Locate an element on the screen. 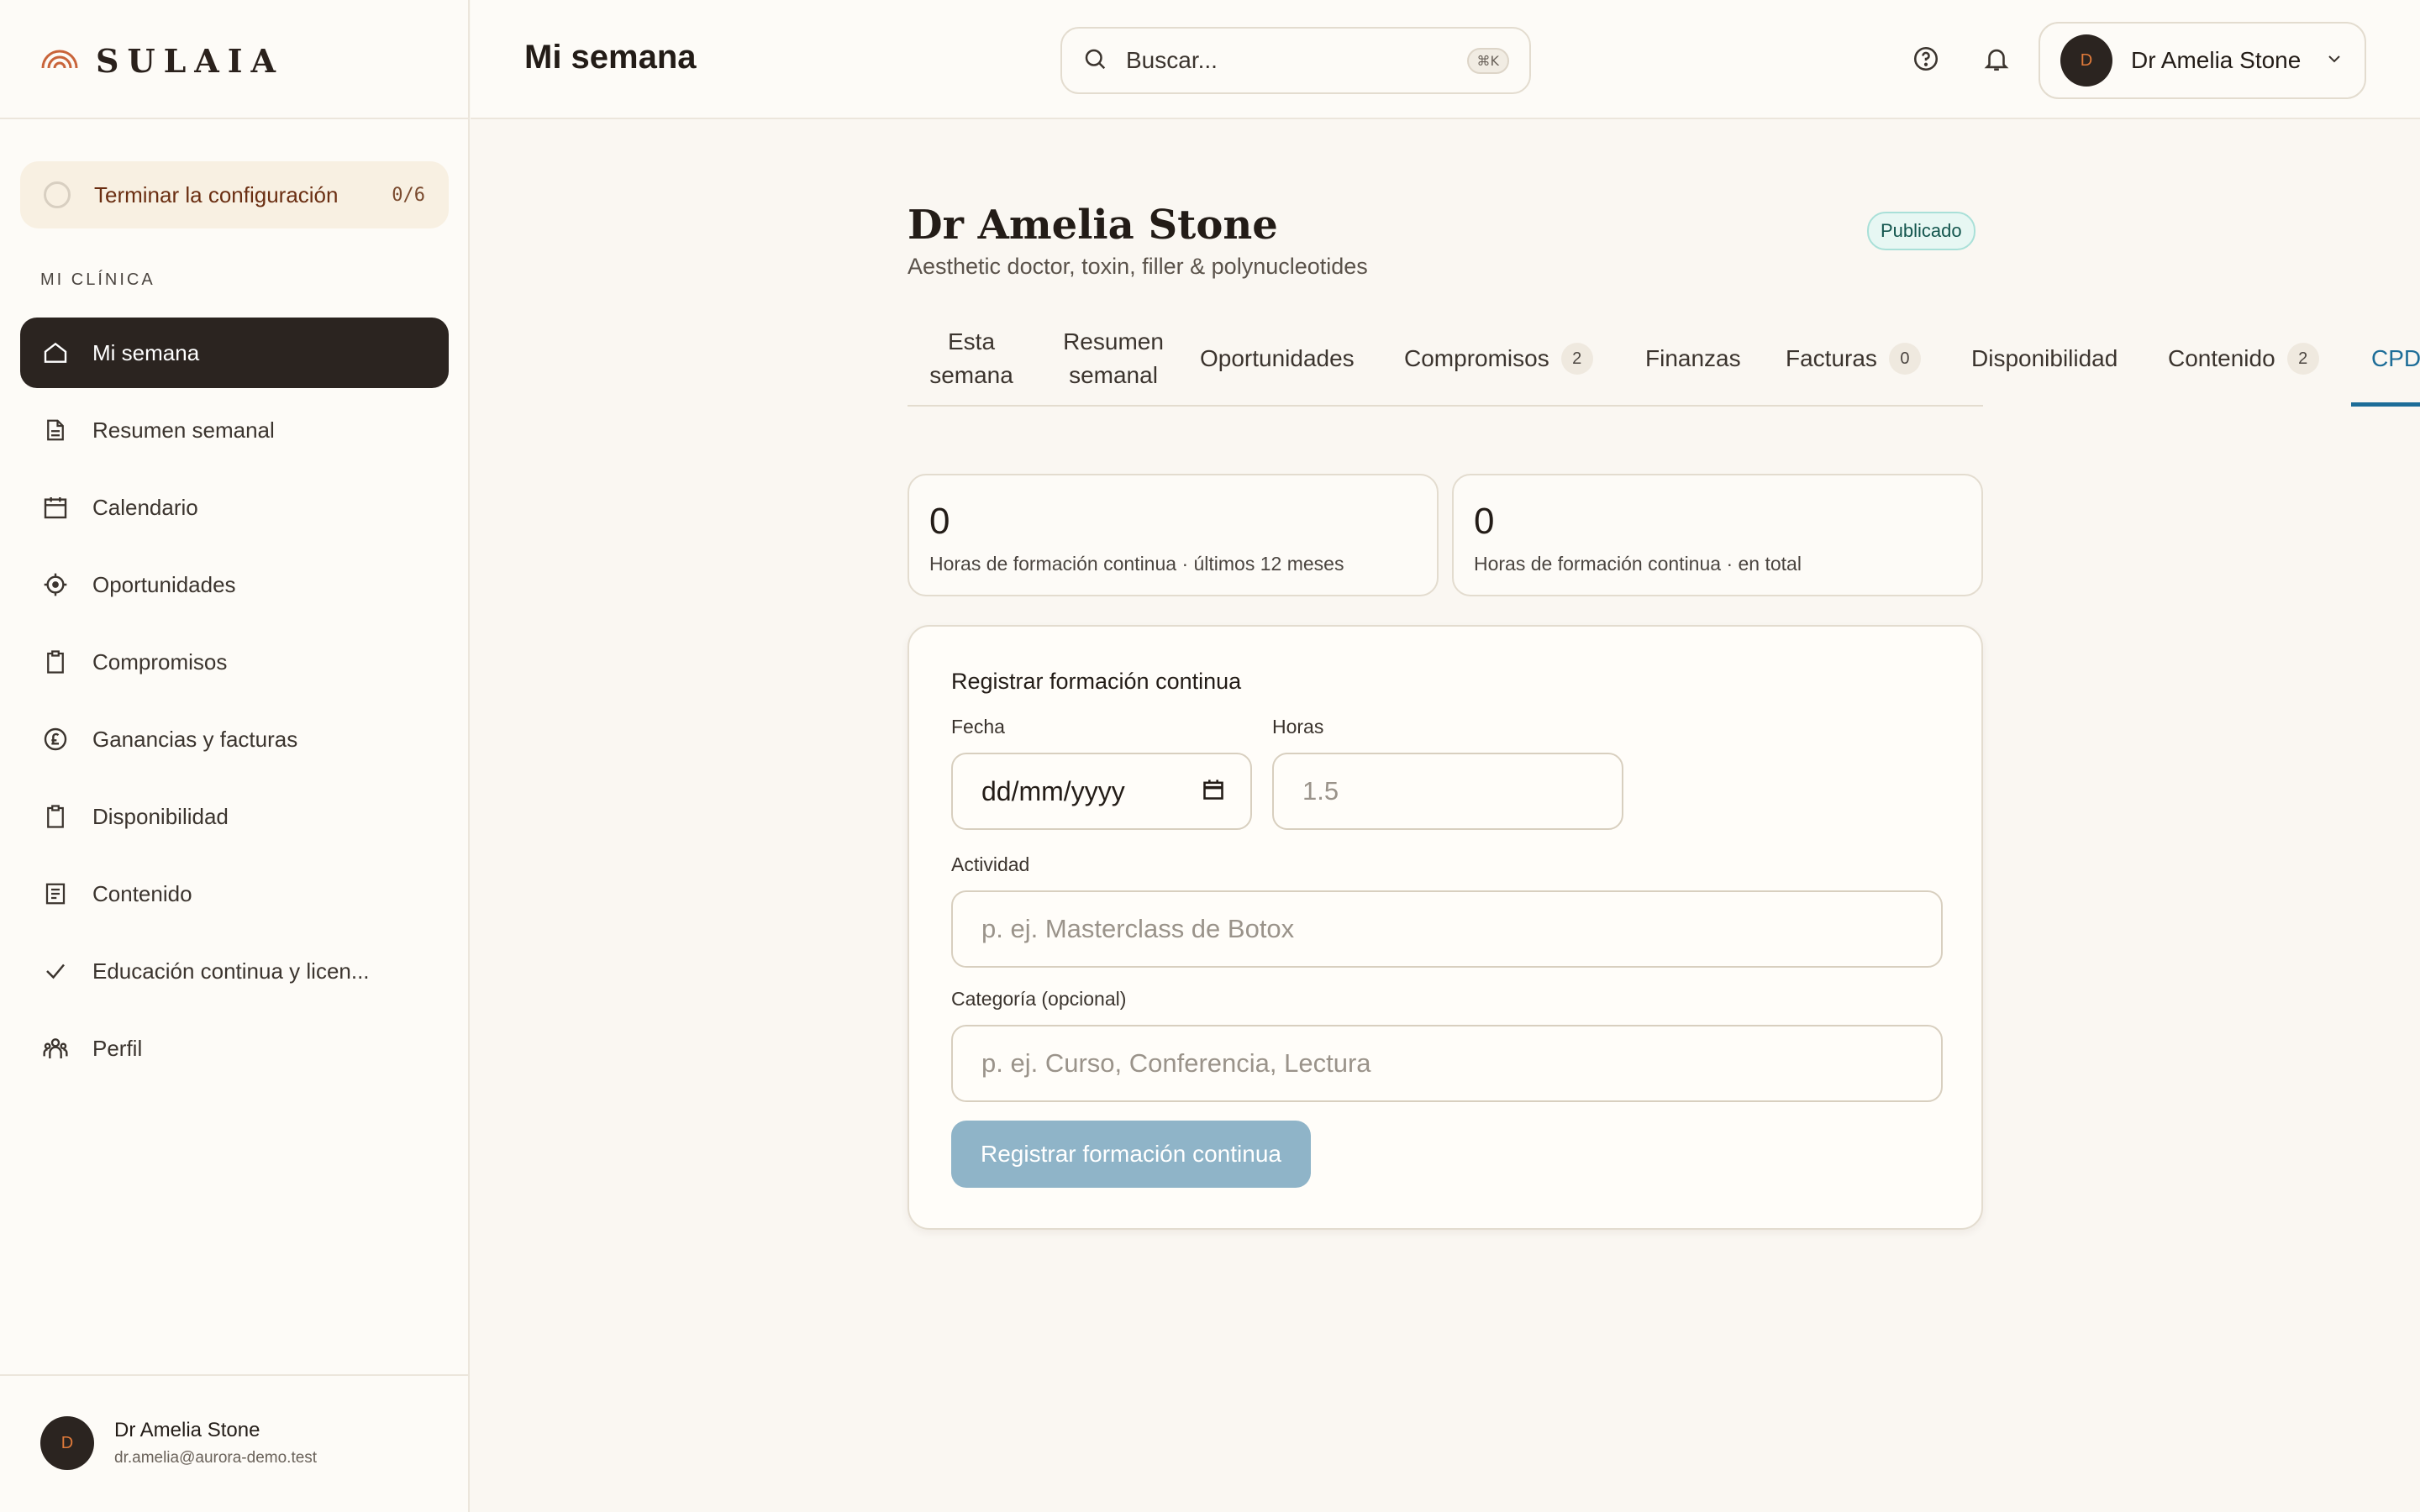 The height and width of the screenshot is (1512, 2420). category-input is located at coordinates (1446, 1063).